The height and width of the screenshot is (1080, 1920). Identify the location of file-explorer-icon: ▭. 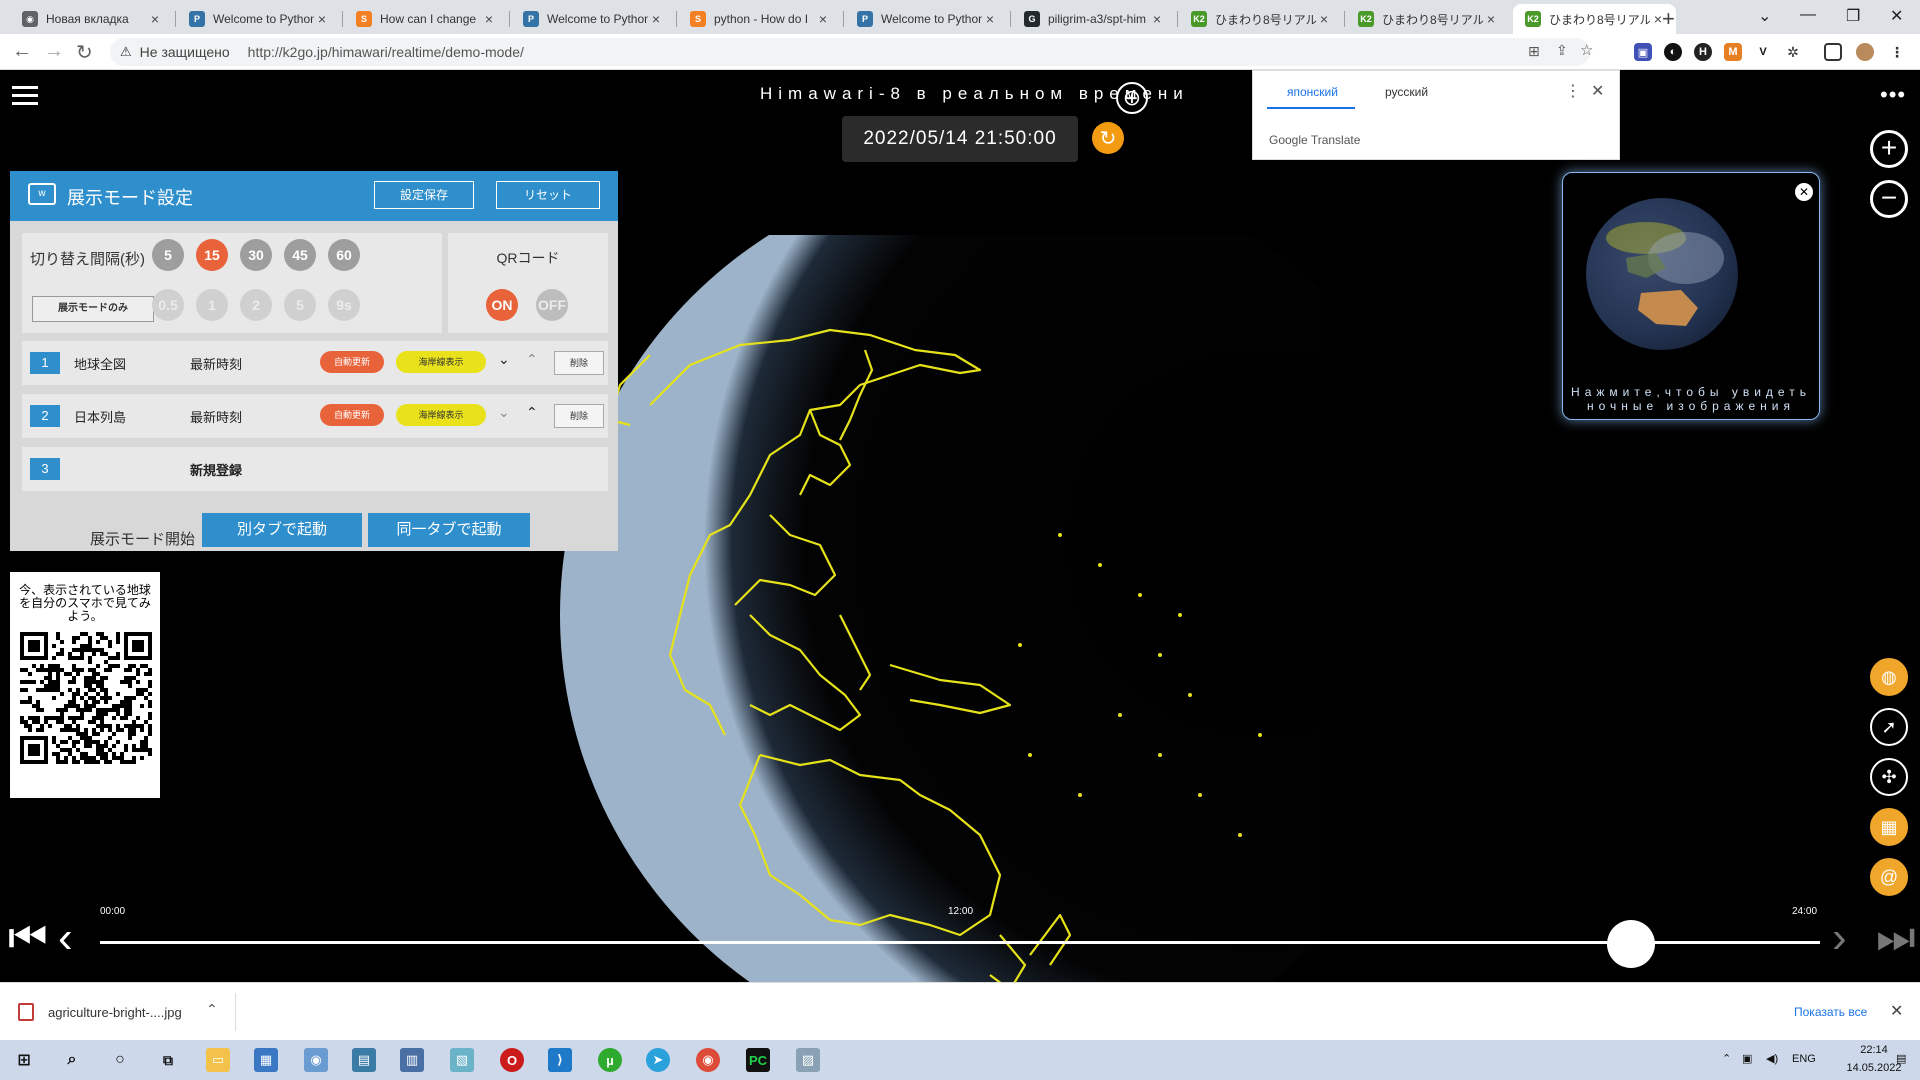
(218, 1060).